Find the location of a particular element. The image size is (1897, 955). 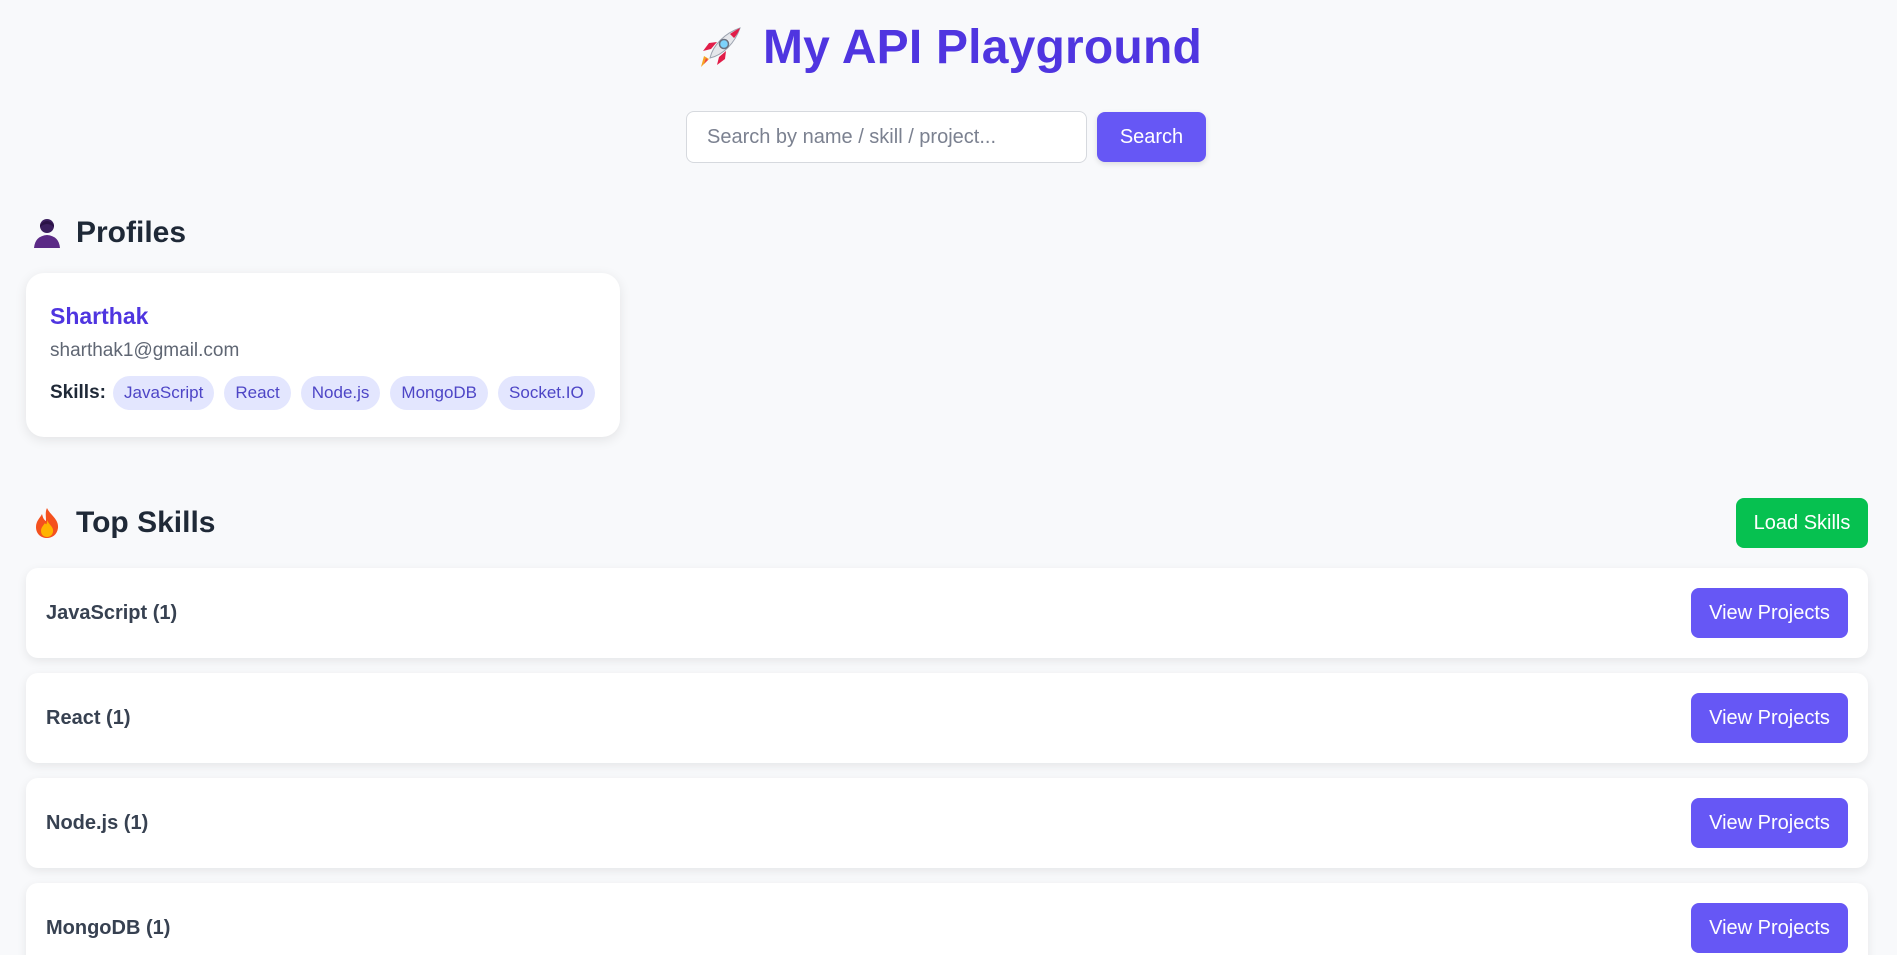

profiles-heading: Profiles is located at coordinates (109, 233).